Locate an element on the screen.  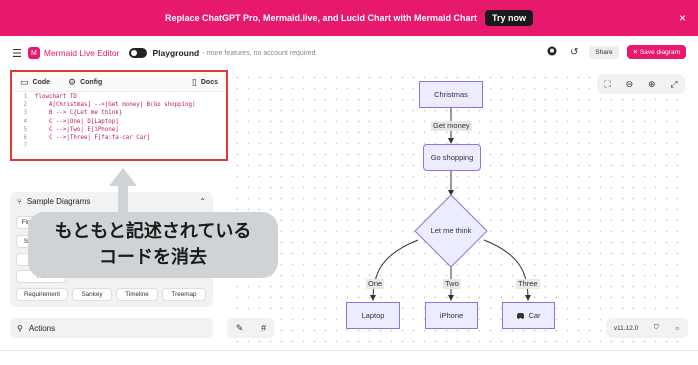
node-let-me-think: Let me think is located at coordinates (451, 230).